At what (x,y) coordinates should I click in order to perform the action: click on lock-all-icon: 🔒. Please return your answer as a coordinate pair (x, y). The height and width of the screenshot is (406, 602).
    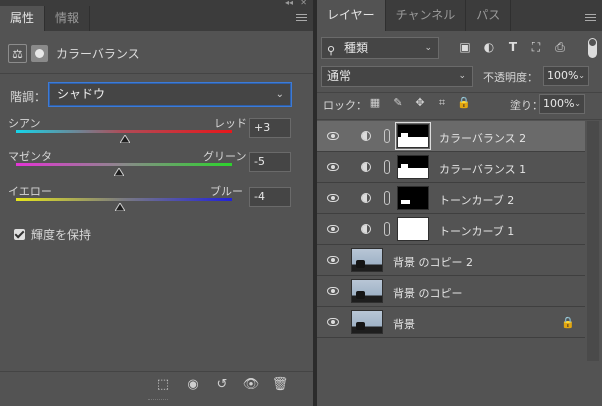
    Looking at the image, I should click on (464, 103).